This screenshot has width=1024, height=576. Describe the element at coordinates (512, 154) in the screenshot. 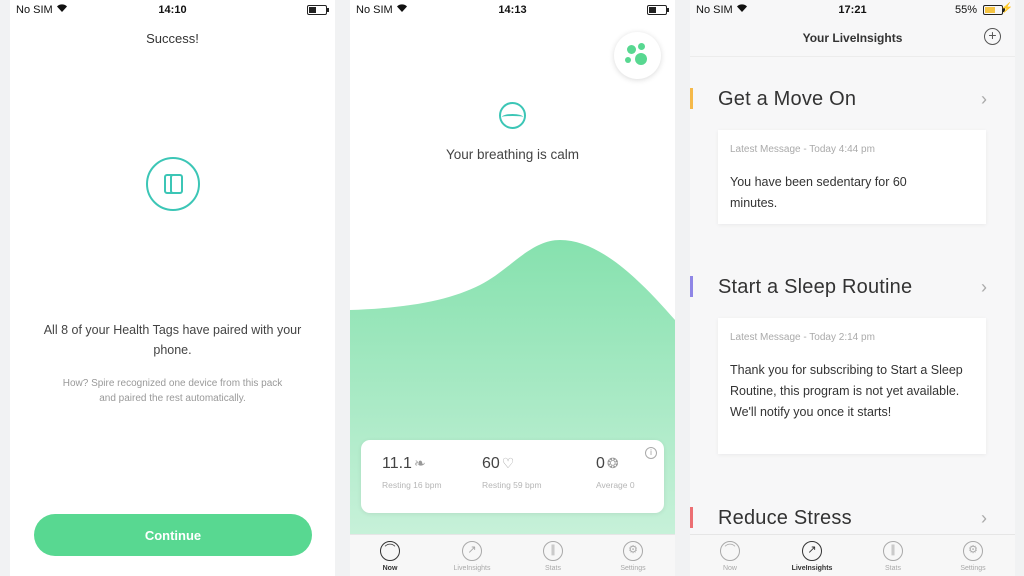

I see `breathing-state: Your breathing is calm` at that location.